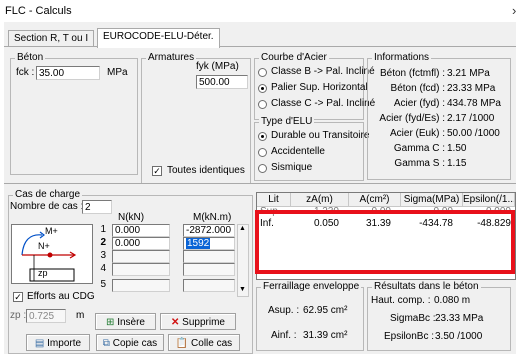 This screenshot has width=524, height=356. Describe the element at coordinates (18, 315) in the screenshot. I see `zp-label: zp :` at that location.